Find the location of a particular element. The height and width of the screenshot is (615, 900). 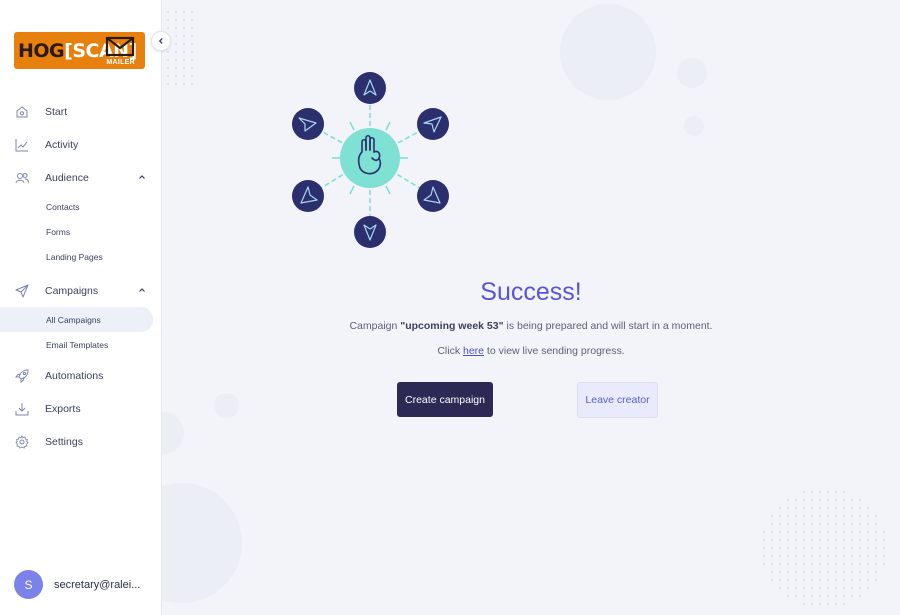

create-campaign-button: Create campaign is located at coordinates (445, 399).